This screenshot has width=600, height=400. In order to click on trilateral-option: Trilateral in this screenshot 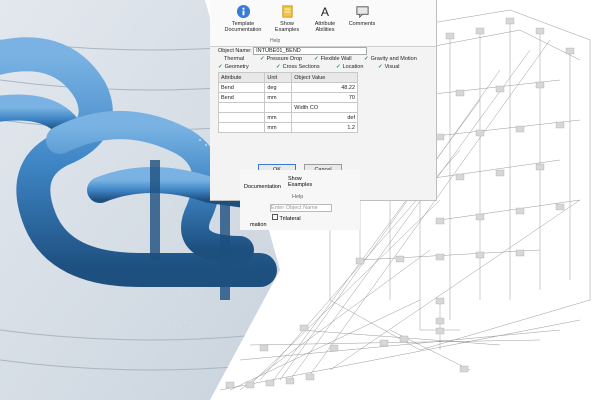, I will do `click(286, 218)`.